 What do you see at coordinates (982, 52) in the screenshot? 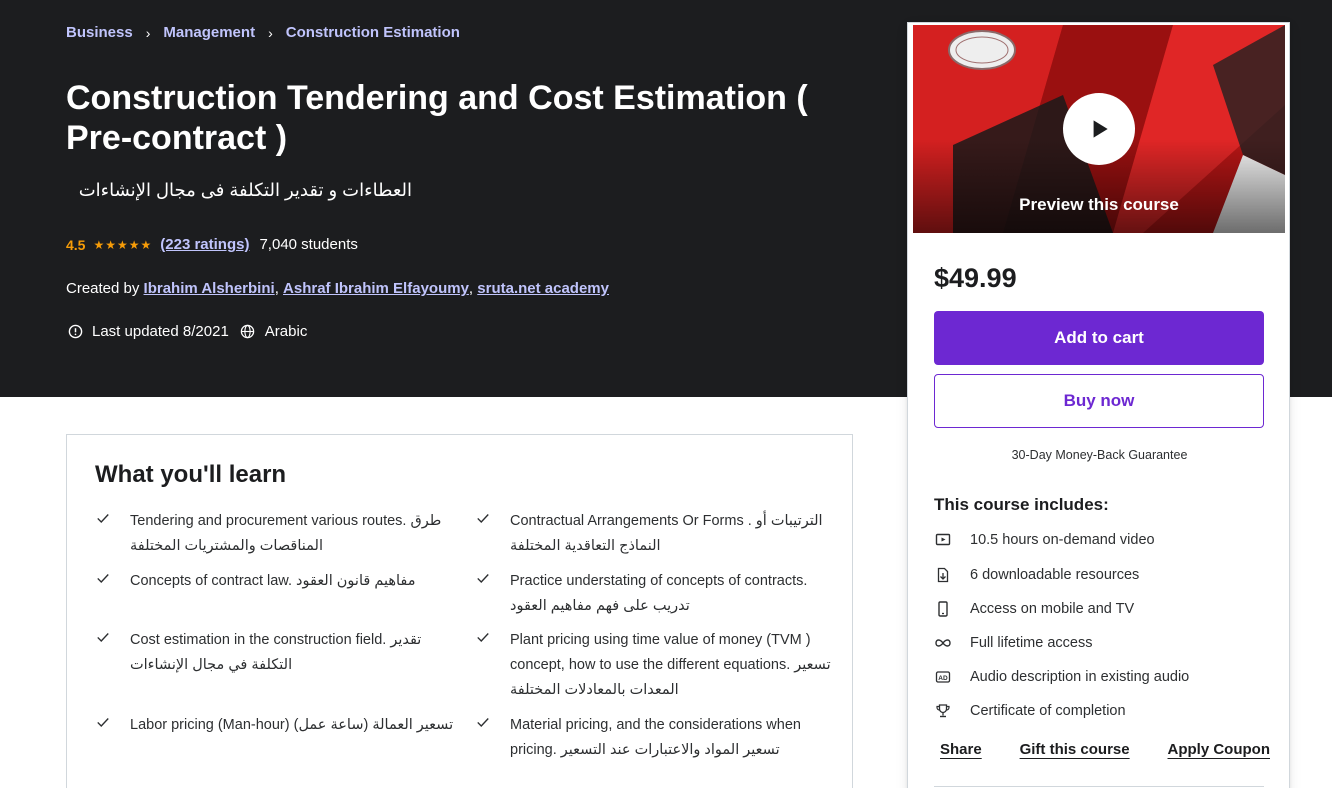
I see `experts-logo` at bounding box center [982, 52].